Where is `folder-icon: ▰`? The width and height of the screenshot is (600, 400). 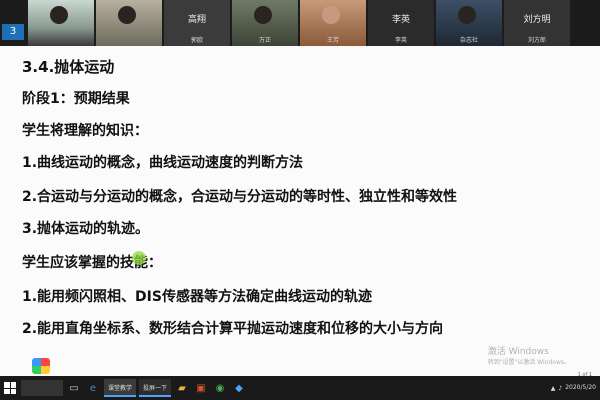 folder-icon: ▰ is located at coordinates (182, 388).